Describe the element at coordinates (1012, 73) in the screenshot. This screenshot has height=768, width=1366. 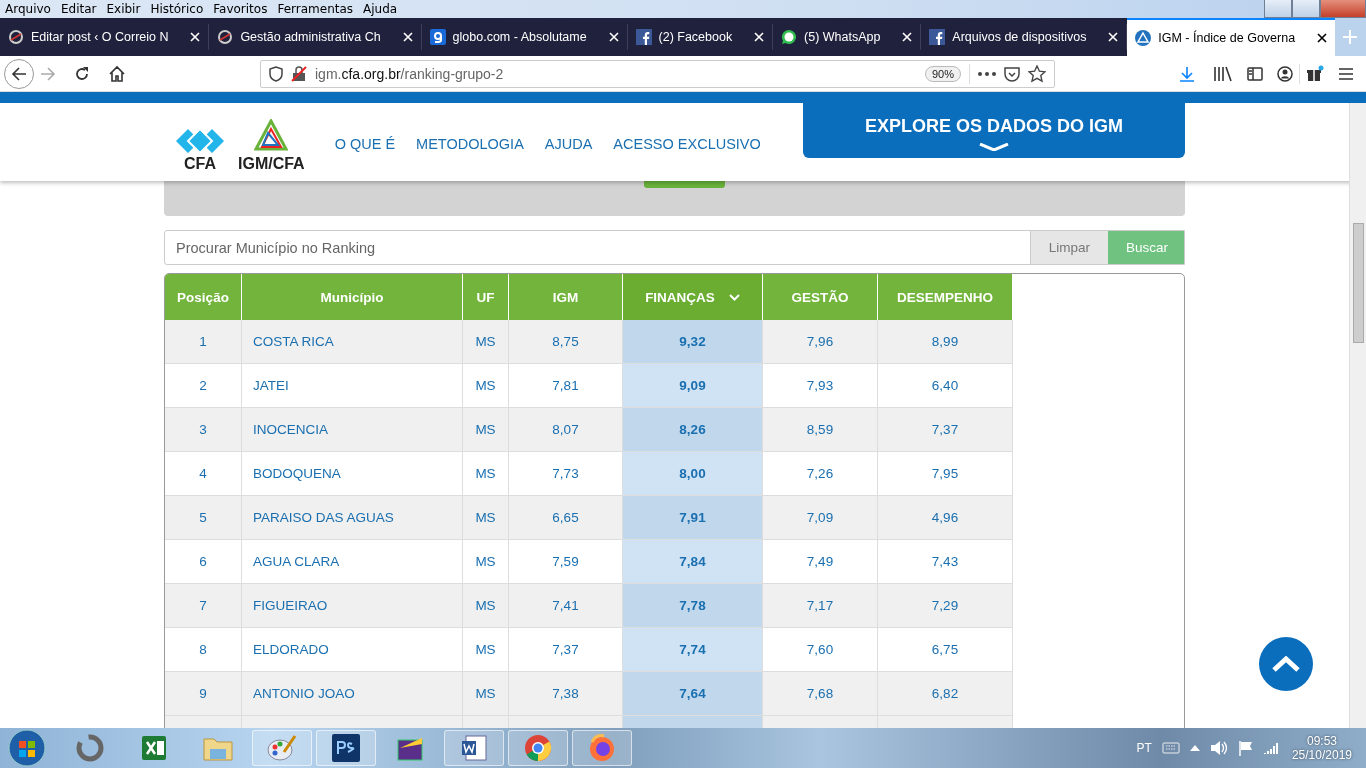
I see `pocket-icon` at that location.